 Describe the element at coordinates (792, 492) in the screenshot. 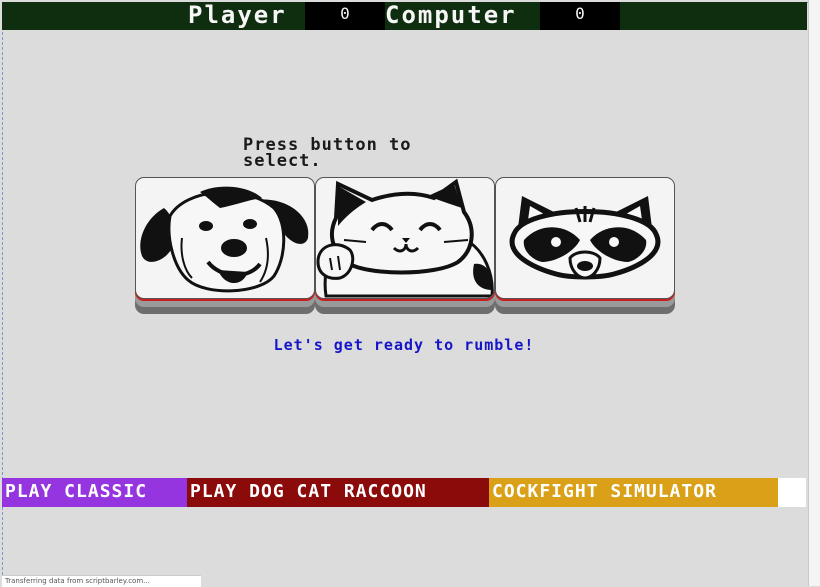

I see `mode-bar-spacer` at that location.